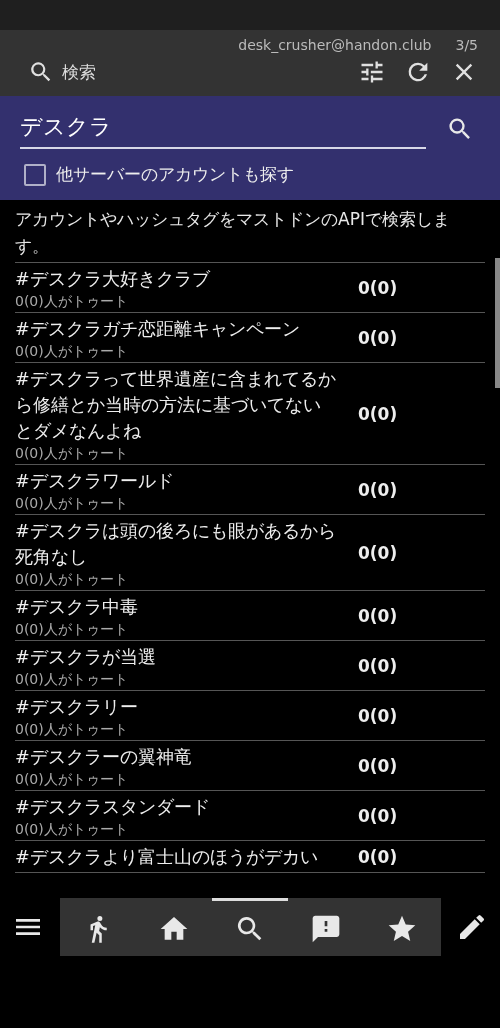 This screenshot has height=1028, width=500. Describe the element at coordinates (176, 279) in the screenshot. I see `hashtag-name: #デスクラ大好きクラブ` at that location.